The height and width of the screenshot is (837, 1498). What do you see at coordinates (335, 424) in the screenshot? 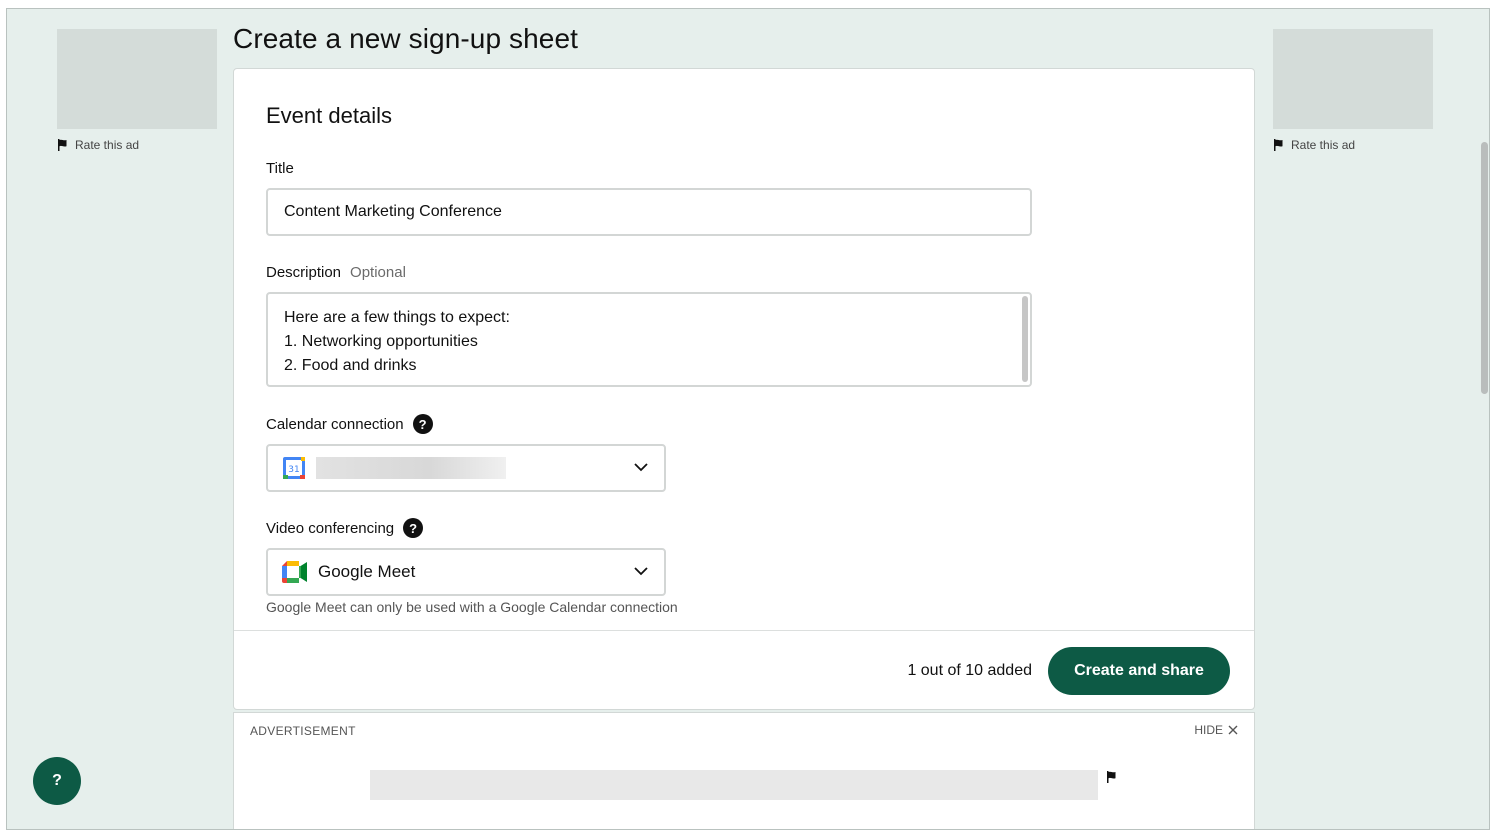
I see `calendar-label-text: Calendar connection` at bounding box center [335, 424].